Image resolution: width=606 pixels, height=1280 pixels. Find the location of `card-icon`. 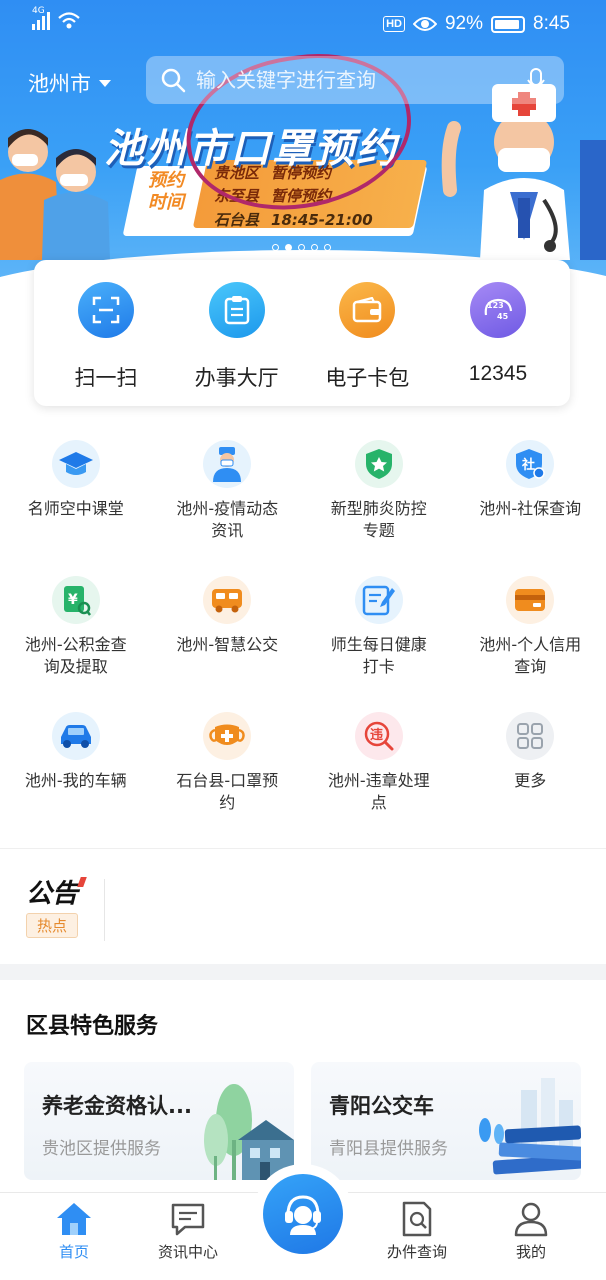

card-icon is located at coordinates (530, 600).